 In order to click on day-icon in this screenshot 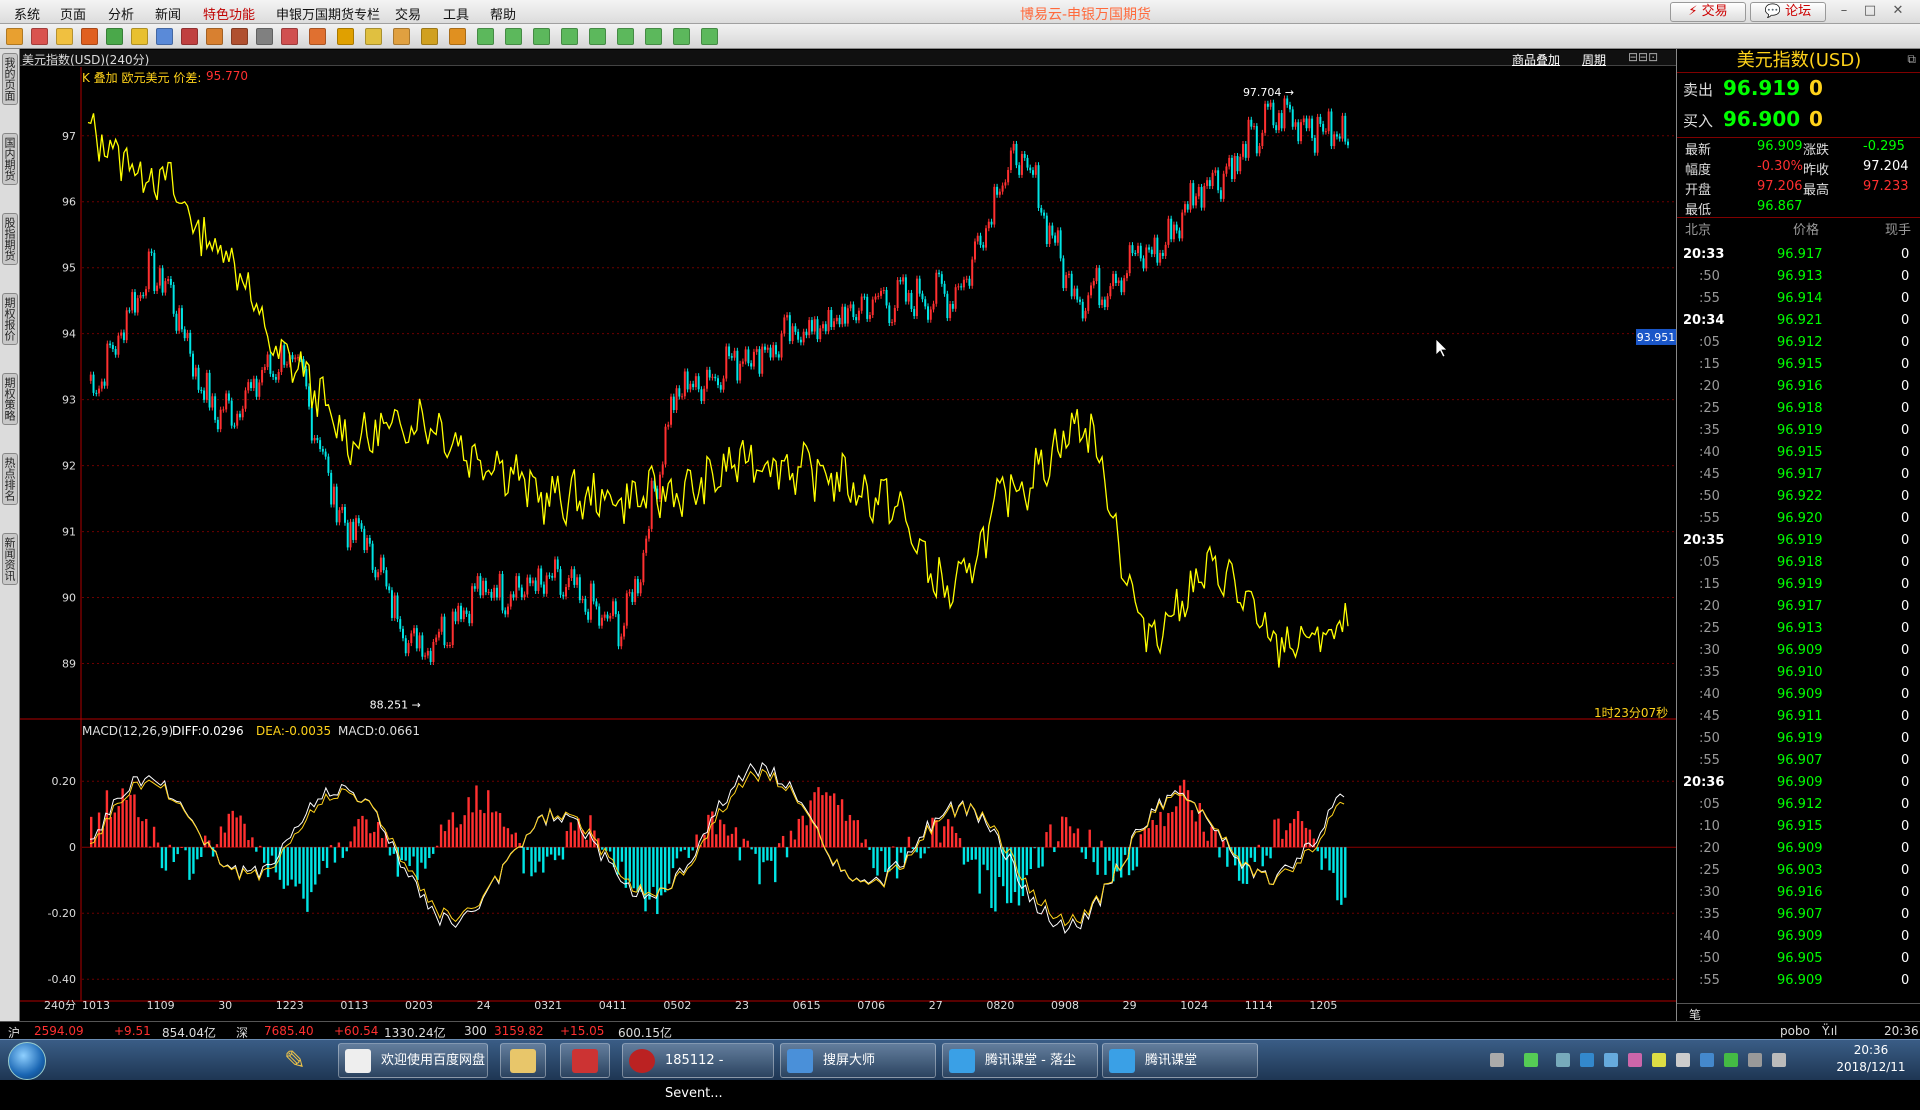, I will do `click(373, 36)`.